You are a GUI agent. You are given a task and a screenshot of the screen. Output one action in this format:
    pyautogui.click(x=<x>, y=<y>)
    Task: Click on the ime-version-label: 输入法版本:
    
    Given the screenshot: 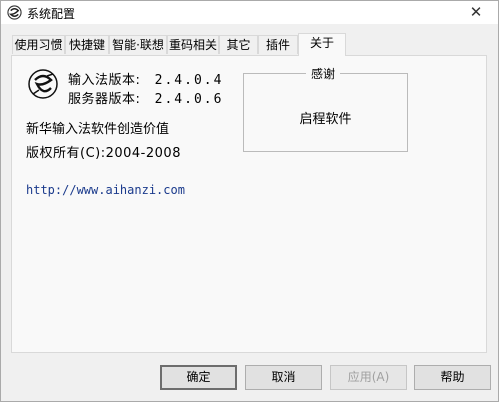 What is the action you would take?
    pyautogui.click(x=104, y=80)
    